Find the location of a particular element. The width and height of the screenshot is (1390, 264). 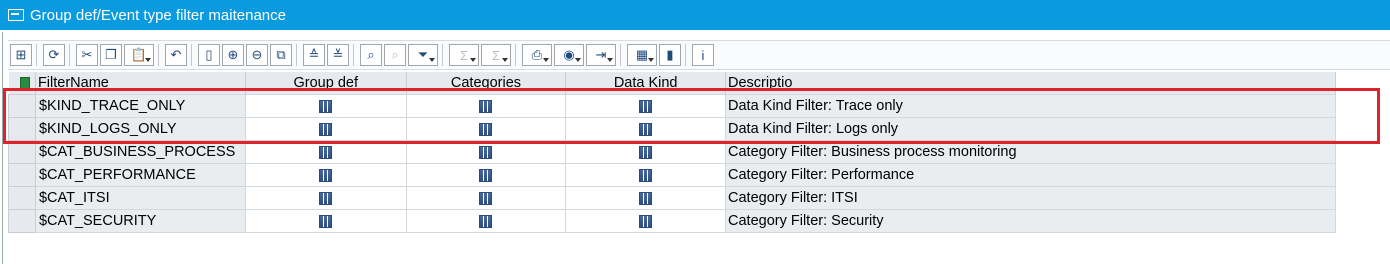

find-next-button: ⌕ is located at coordinates (395, 55).